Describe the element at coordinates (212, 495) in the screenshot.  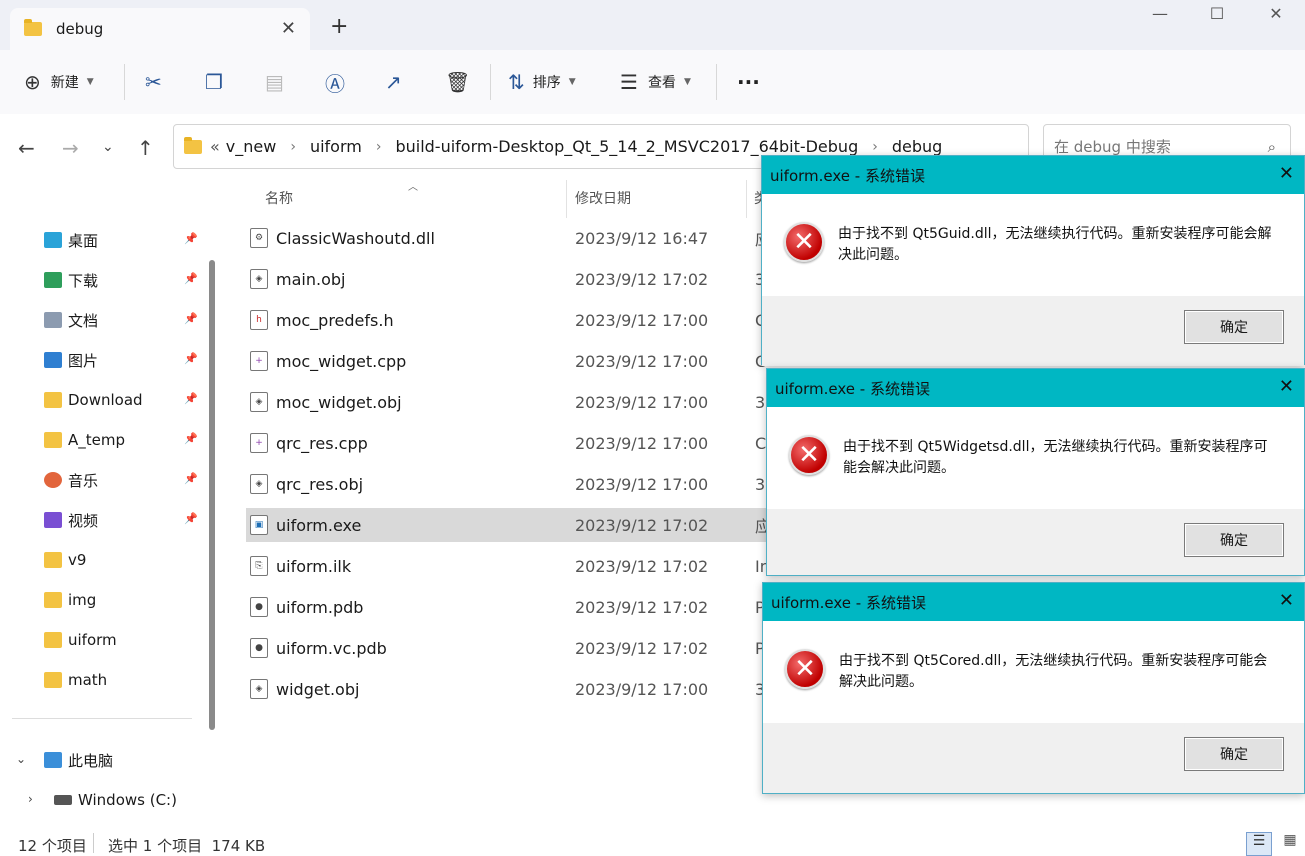
I see `sidebar-scrollbar` at that location.